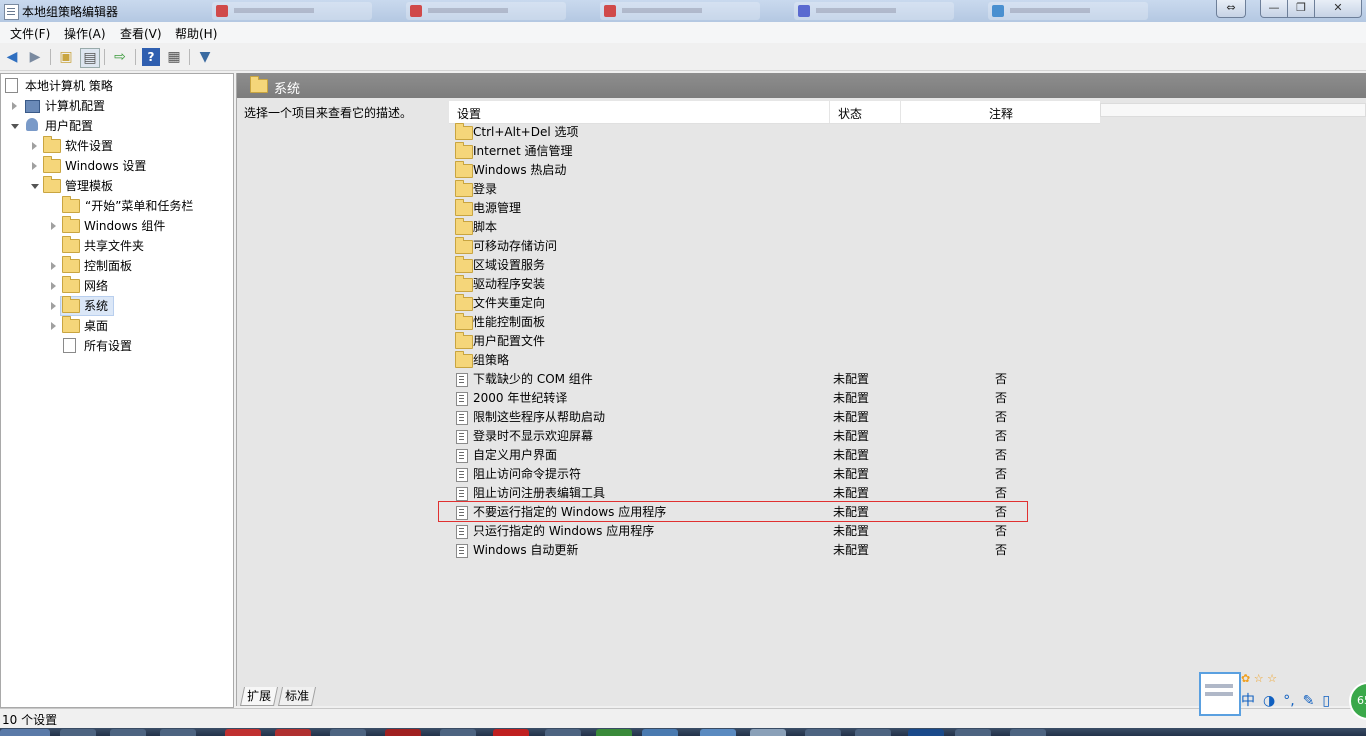  Describe the element at coordinates (849, 246) in the screenshot. I see `list-item-folder: 可移动存储访问` at that location.